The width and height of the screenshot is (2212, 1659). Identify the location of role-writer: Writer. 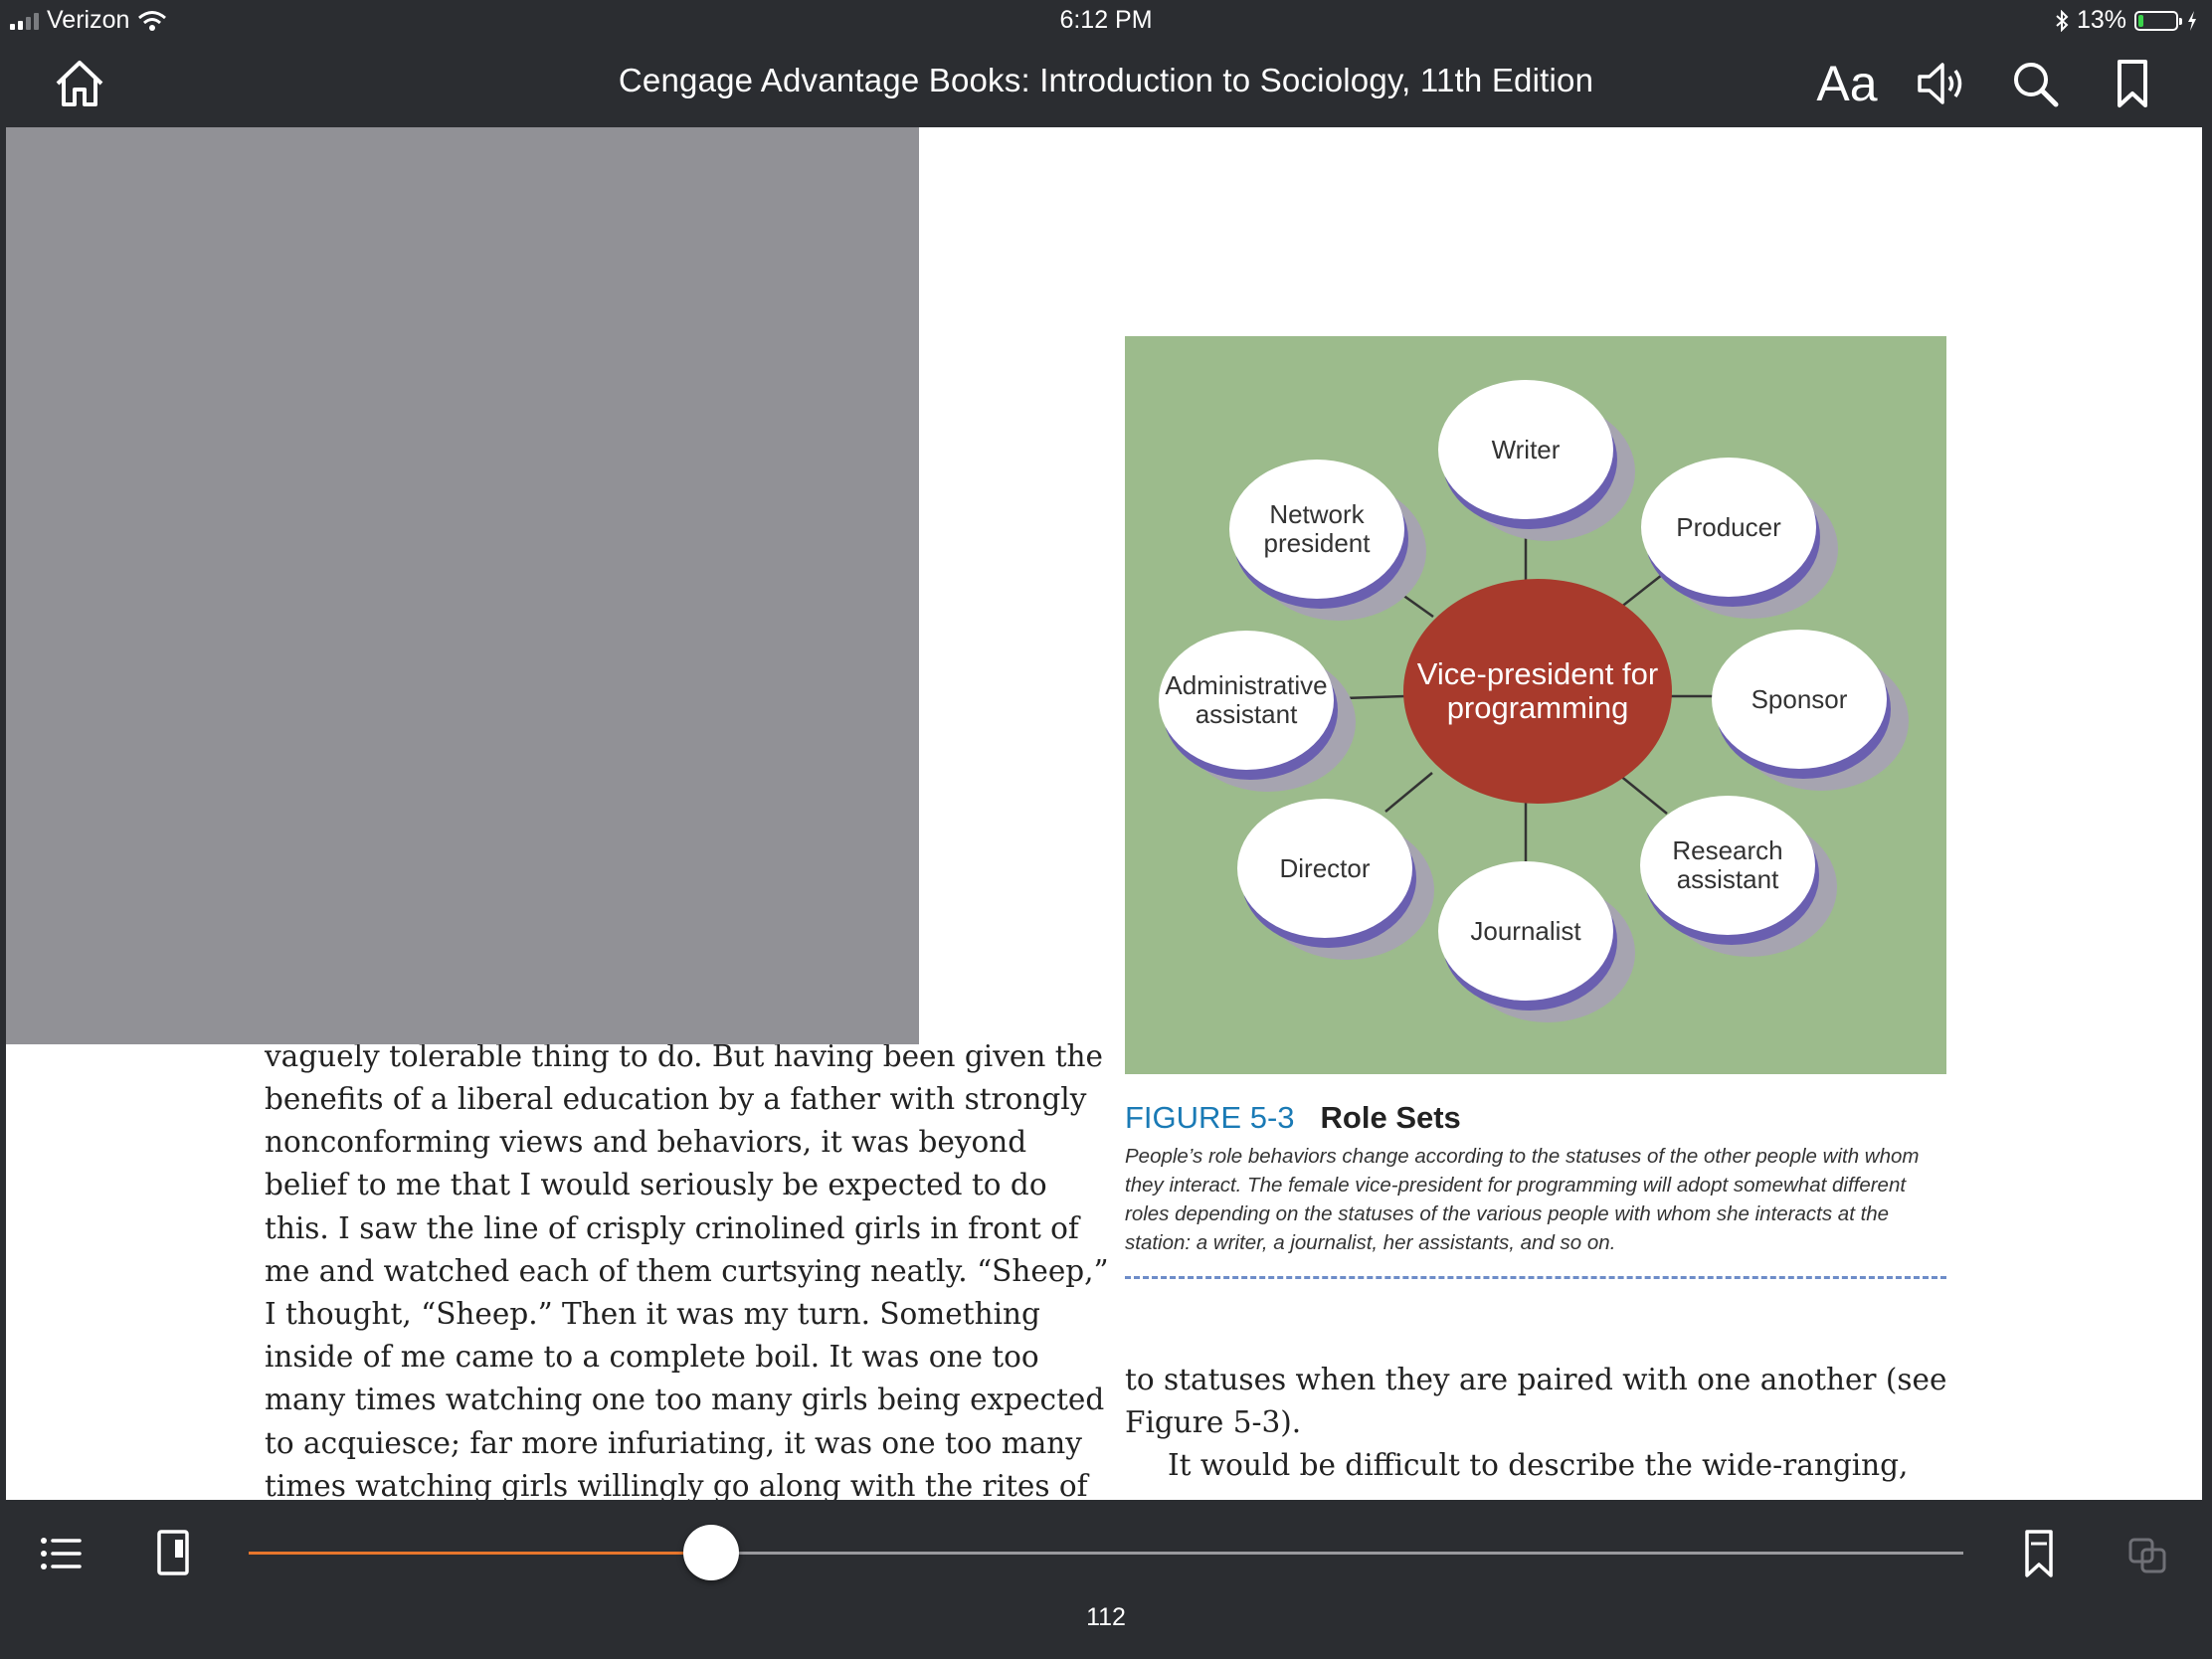
(1525, 449).